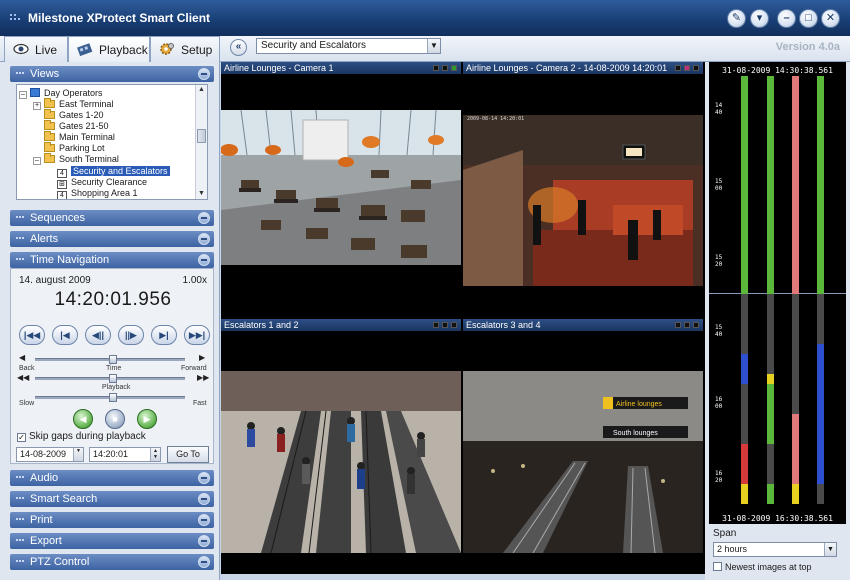  What do you see at coordinates (164, 335) in the screenshot?
I see `next-frame-button: ▶|` at bounding box center [164, 335].